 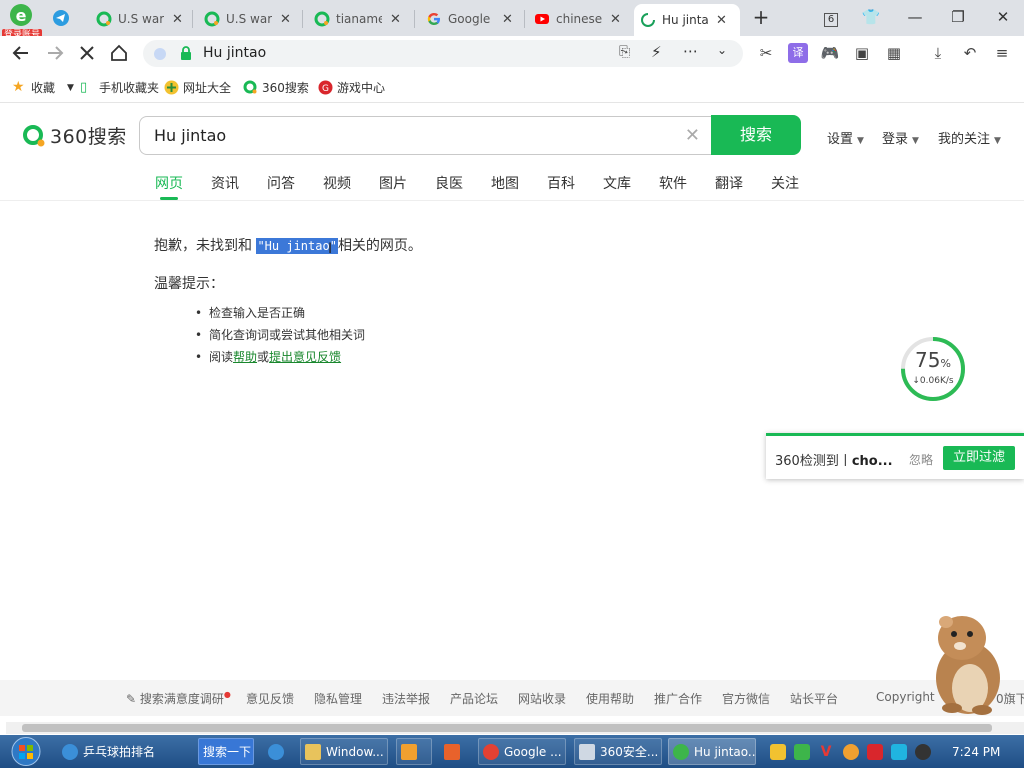 I want to click on taskbar-ie-pinned, so click(x=279, y=751).